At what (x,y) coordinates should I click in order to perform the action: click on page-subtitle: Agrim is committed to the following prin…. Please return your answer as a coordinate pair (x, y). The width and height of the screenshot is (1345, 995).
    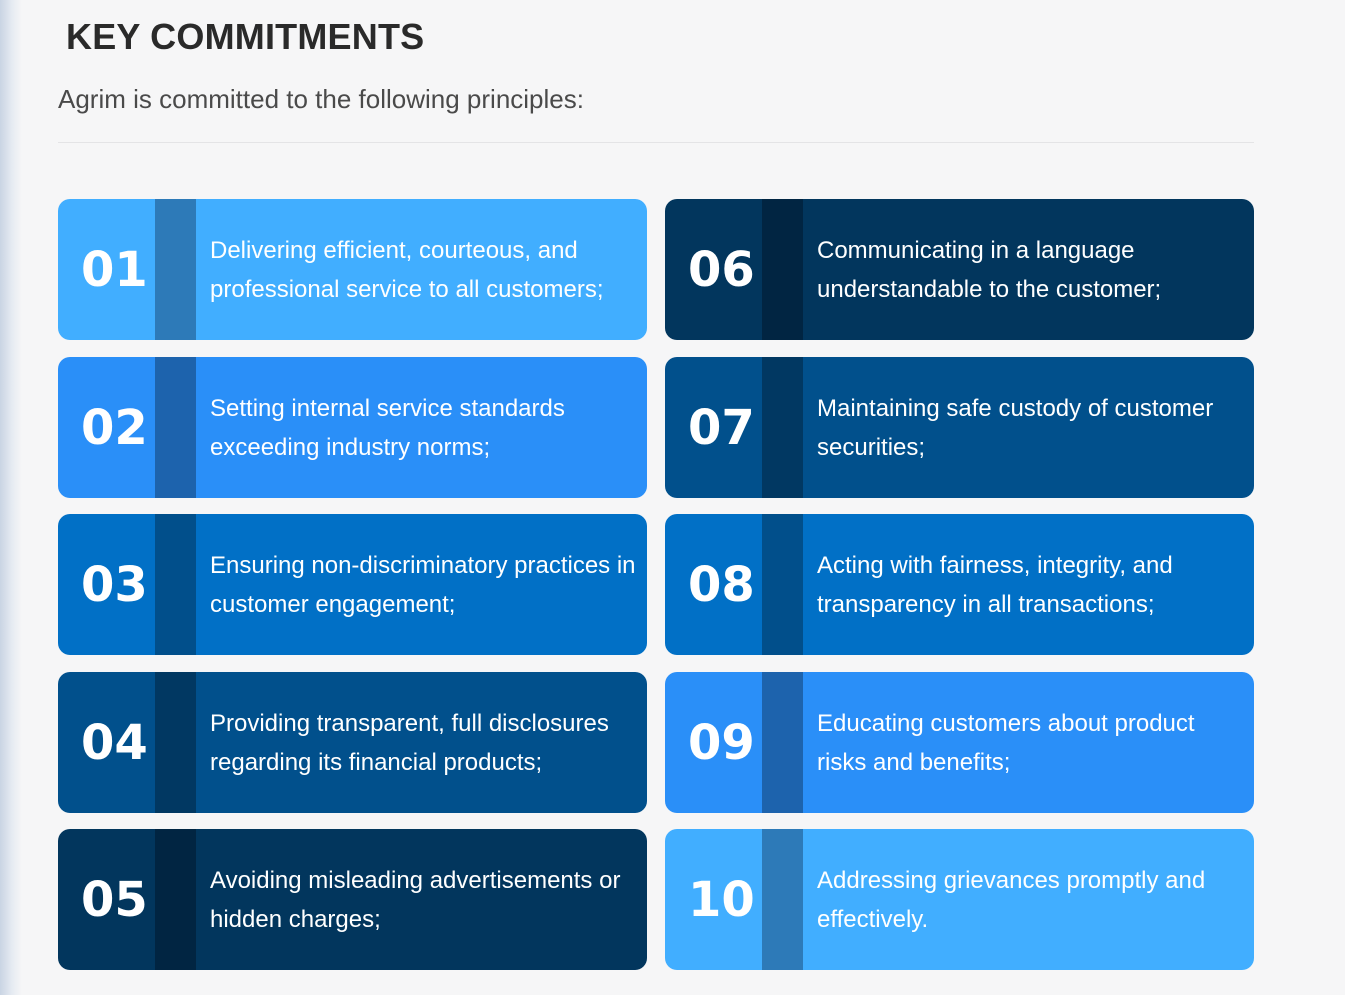
    Looking at the image, I should click on (321, 99).